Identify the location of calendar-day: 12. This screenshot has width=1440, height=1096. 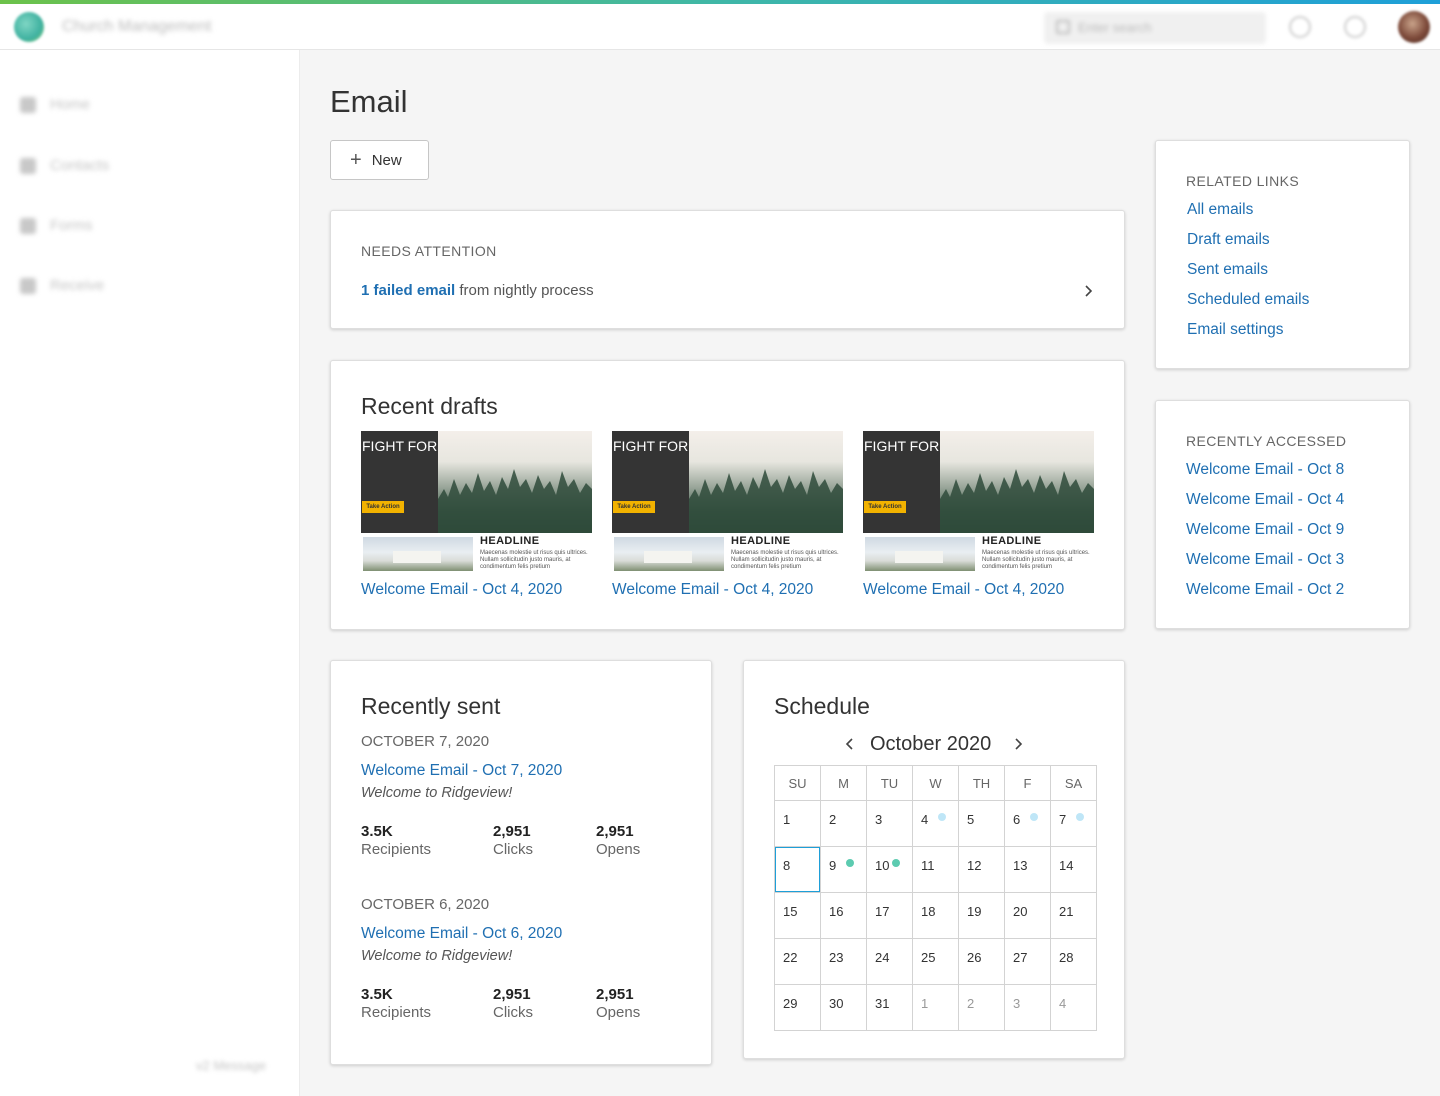
(981, 869).